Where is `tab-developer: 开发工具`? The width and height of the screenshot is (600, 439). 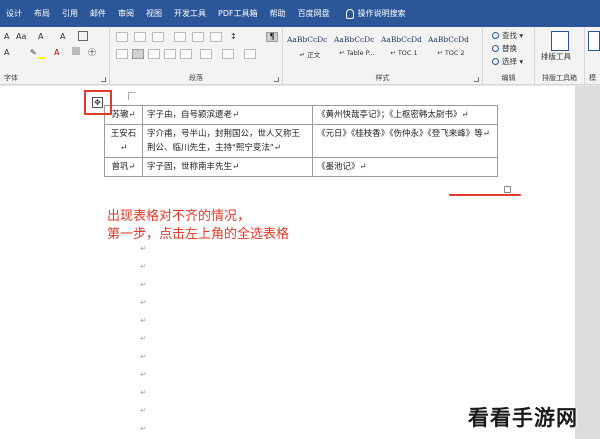
tab-developer: 开发工具 is located at coordinates (190, 13).